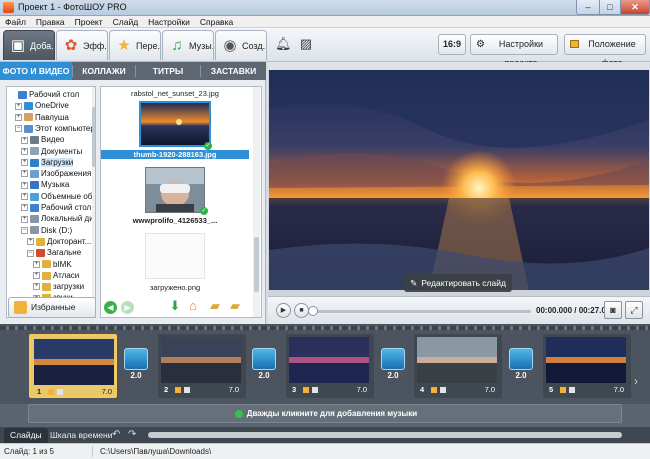 This screenshot has height=459, width=650. Describe the element at coordinates (301, 310) in the screenshot. I see `stop-button: ■` at that location.